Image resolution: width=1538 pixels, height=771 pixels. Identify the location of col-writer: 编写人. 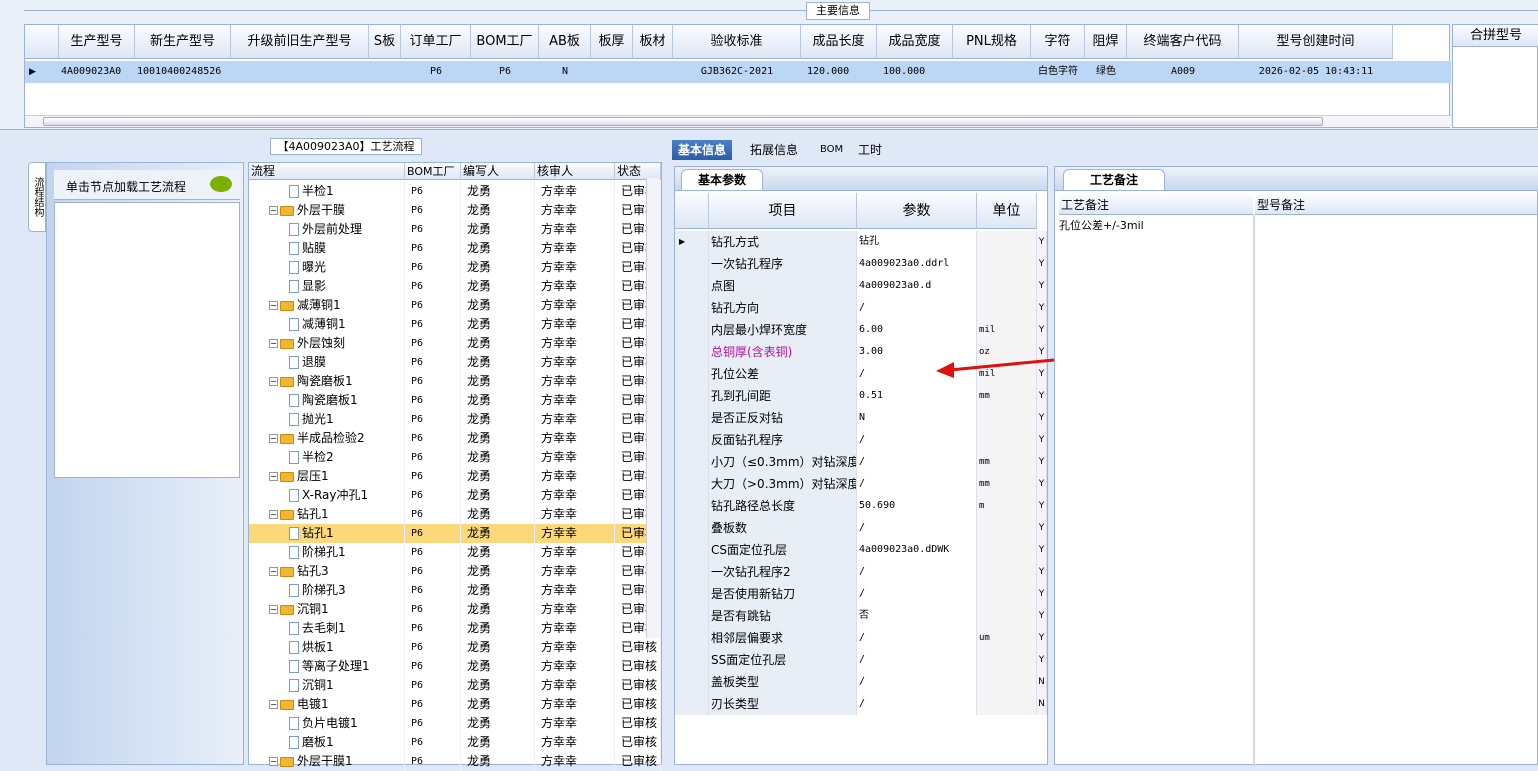
(498, 171).